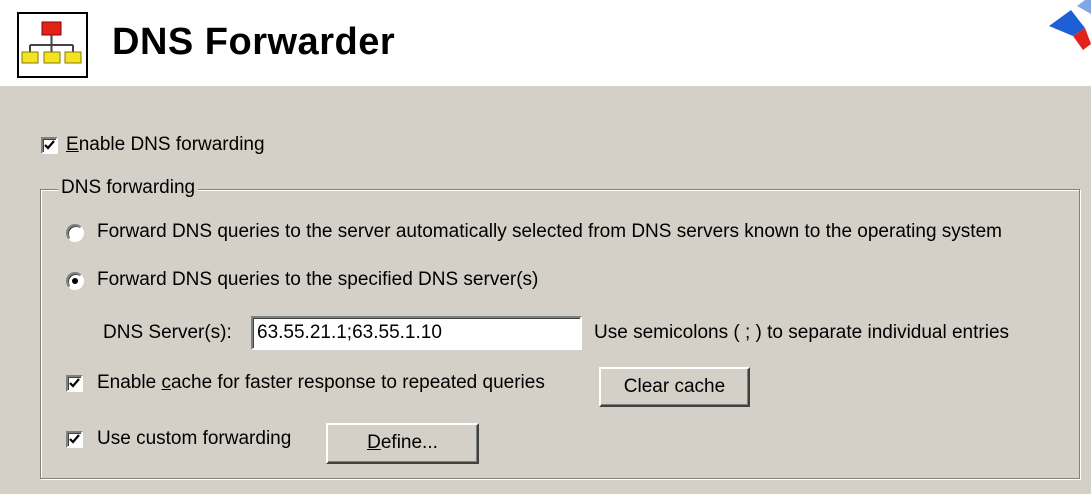 This screenshot has height=494, width=1091. I want to click on custom-forwarding-checkbox, so click(74, 439).